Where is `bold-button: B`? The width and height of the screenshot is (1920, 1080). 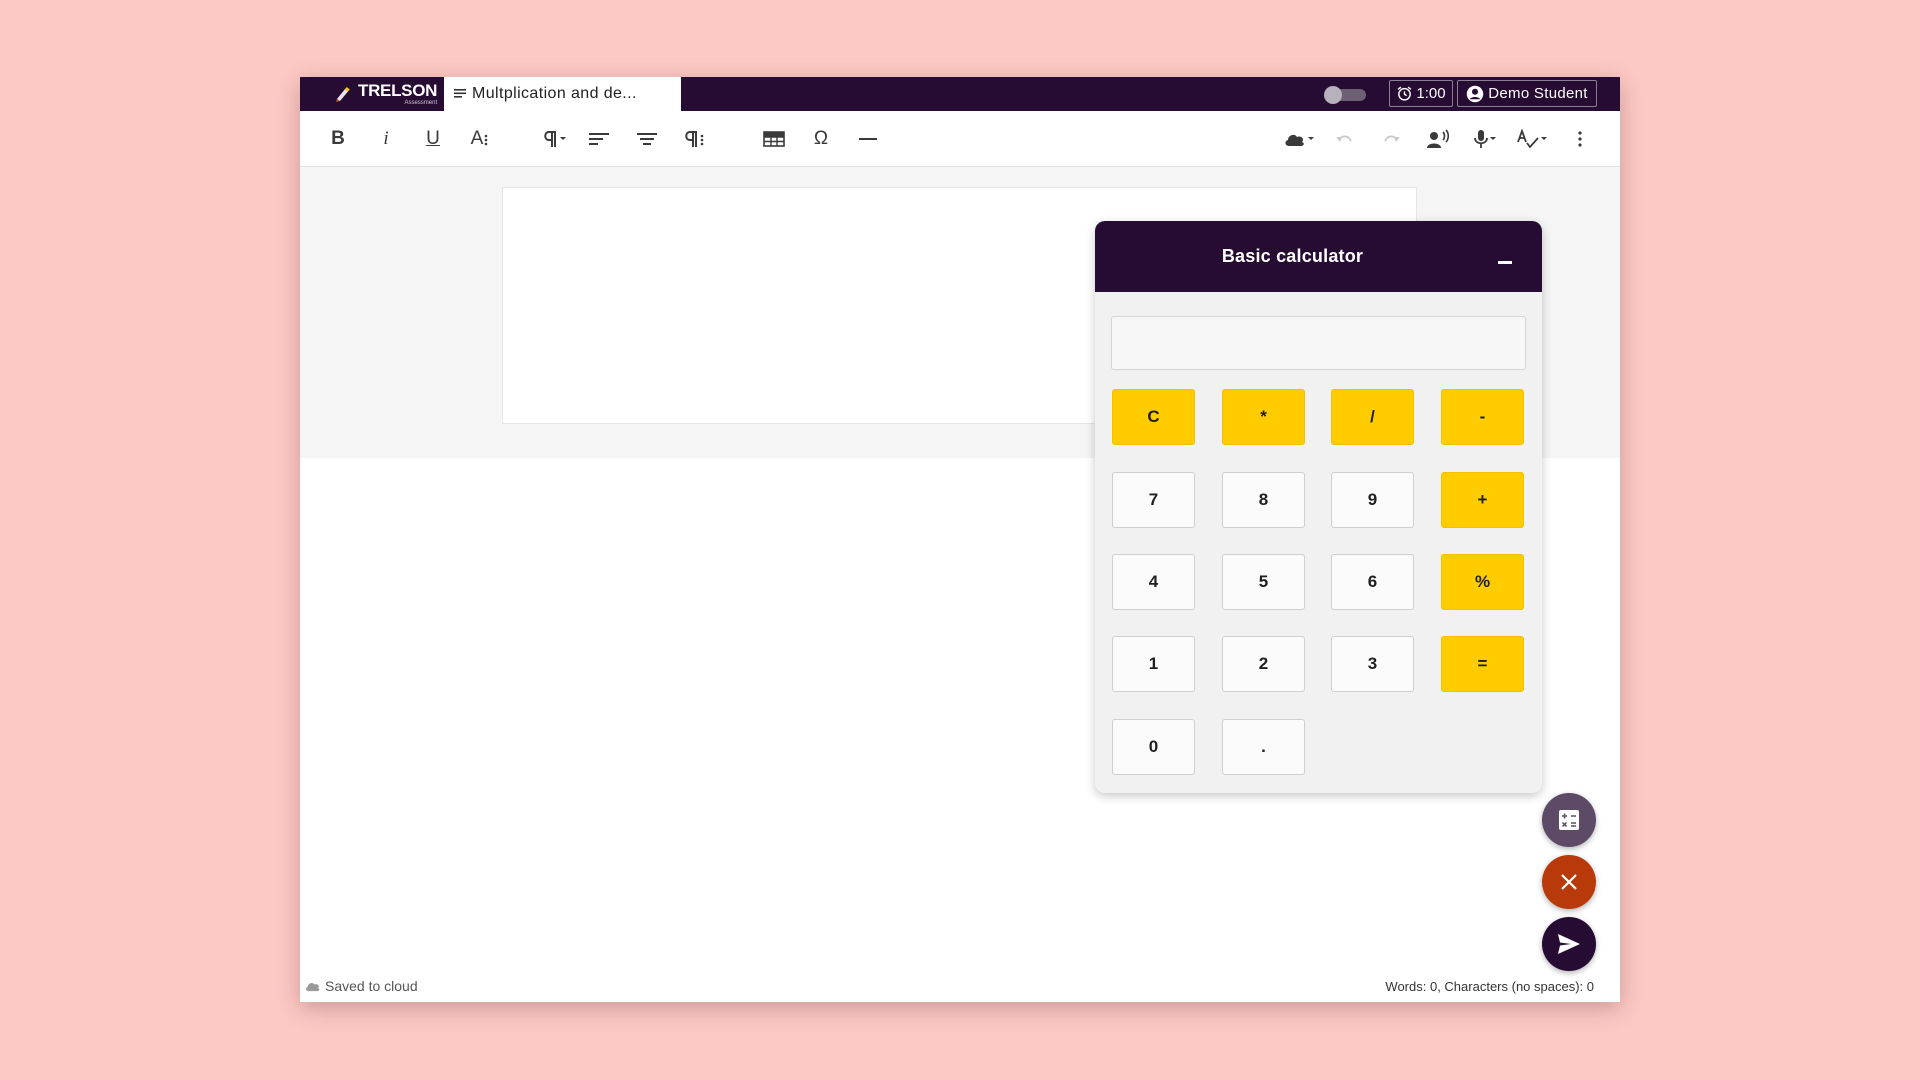 bold-button: B is located at coordinates (338, 139).